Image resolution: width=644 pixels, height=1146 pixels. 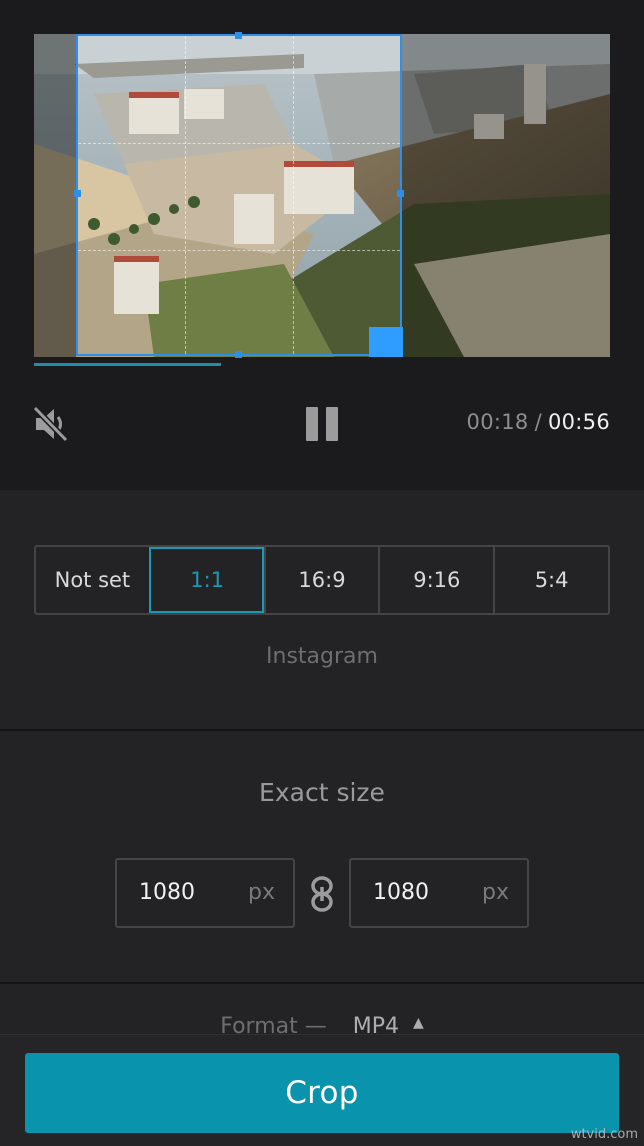 I want to click on volume-muted-icon, so click(x=50, y=424).